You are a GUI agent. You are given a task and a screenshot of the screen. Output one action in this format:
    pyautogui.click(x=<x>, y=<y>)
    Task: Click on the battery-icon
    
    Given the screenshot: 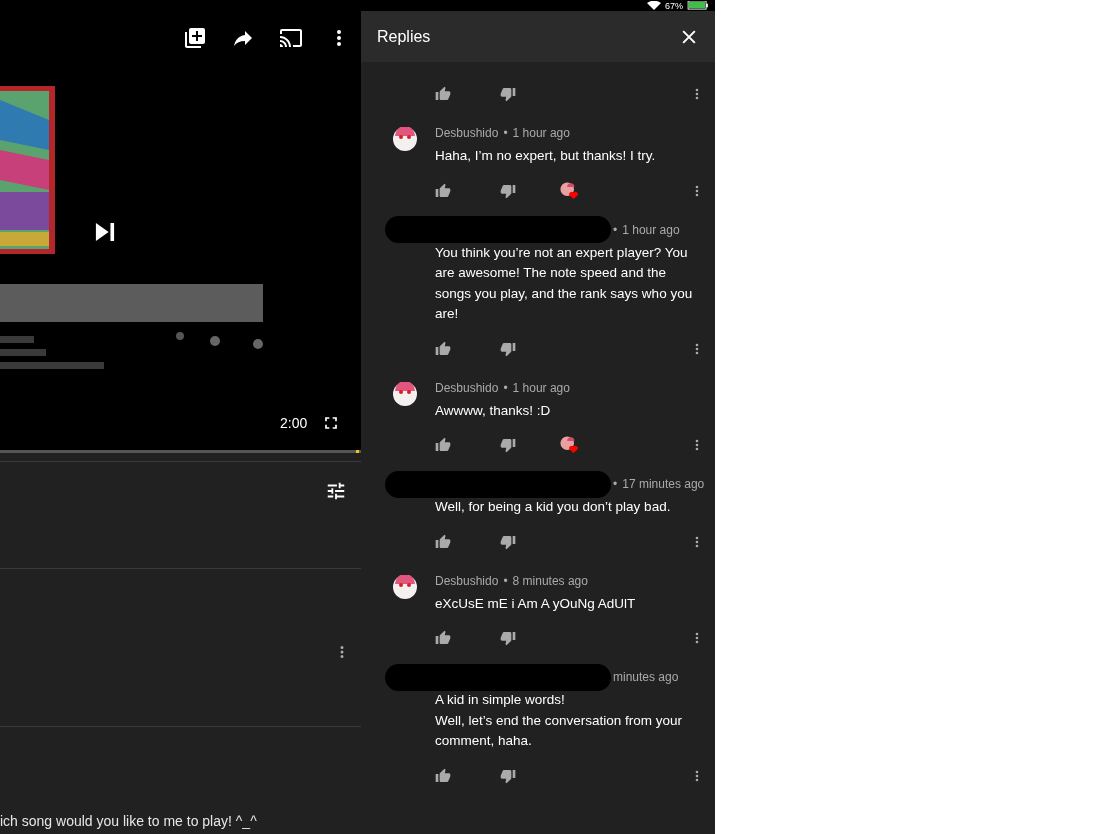 What is the action you would take?
    pyautogui.click(x=698, y=5)
    